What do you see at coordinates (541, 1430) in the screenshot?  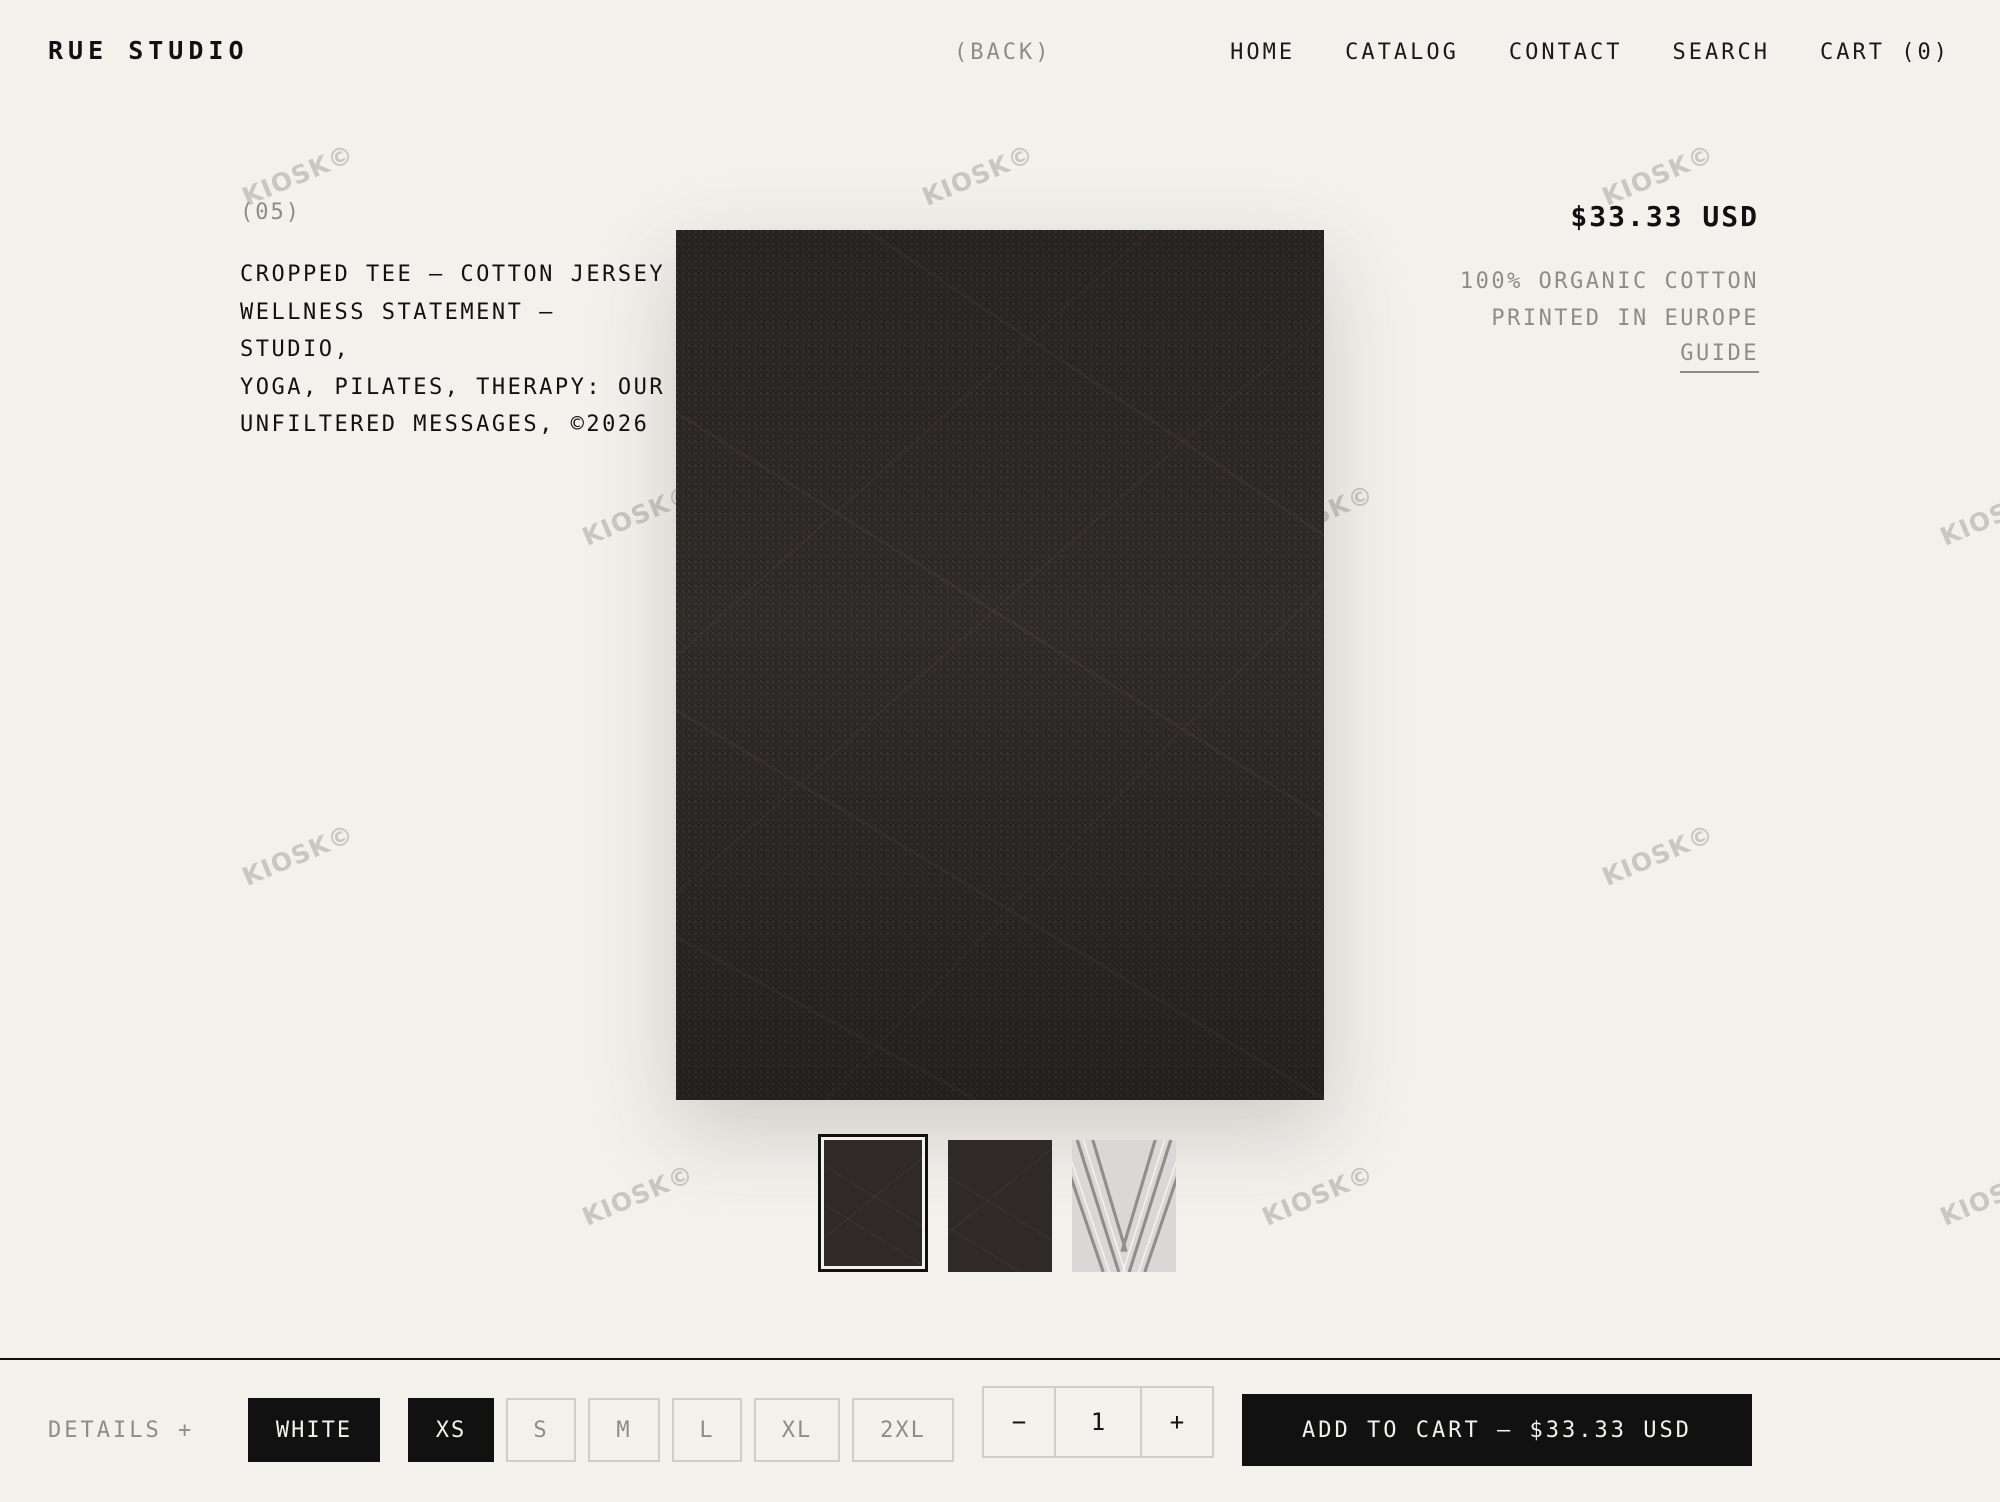 I see `size-option-s: S` at bounding box center [541, 1430].